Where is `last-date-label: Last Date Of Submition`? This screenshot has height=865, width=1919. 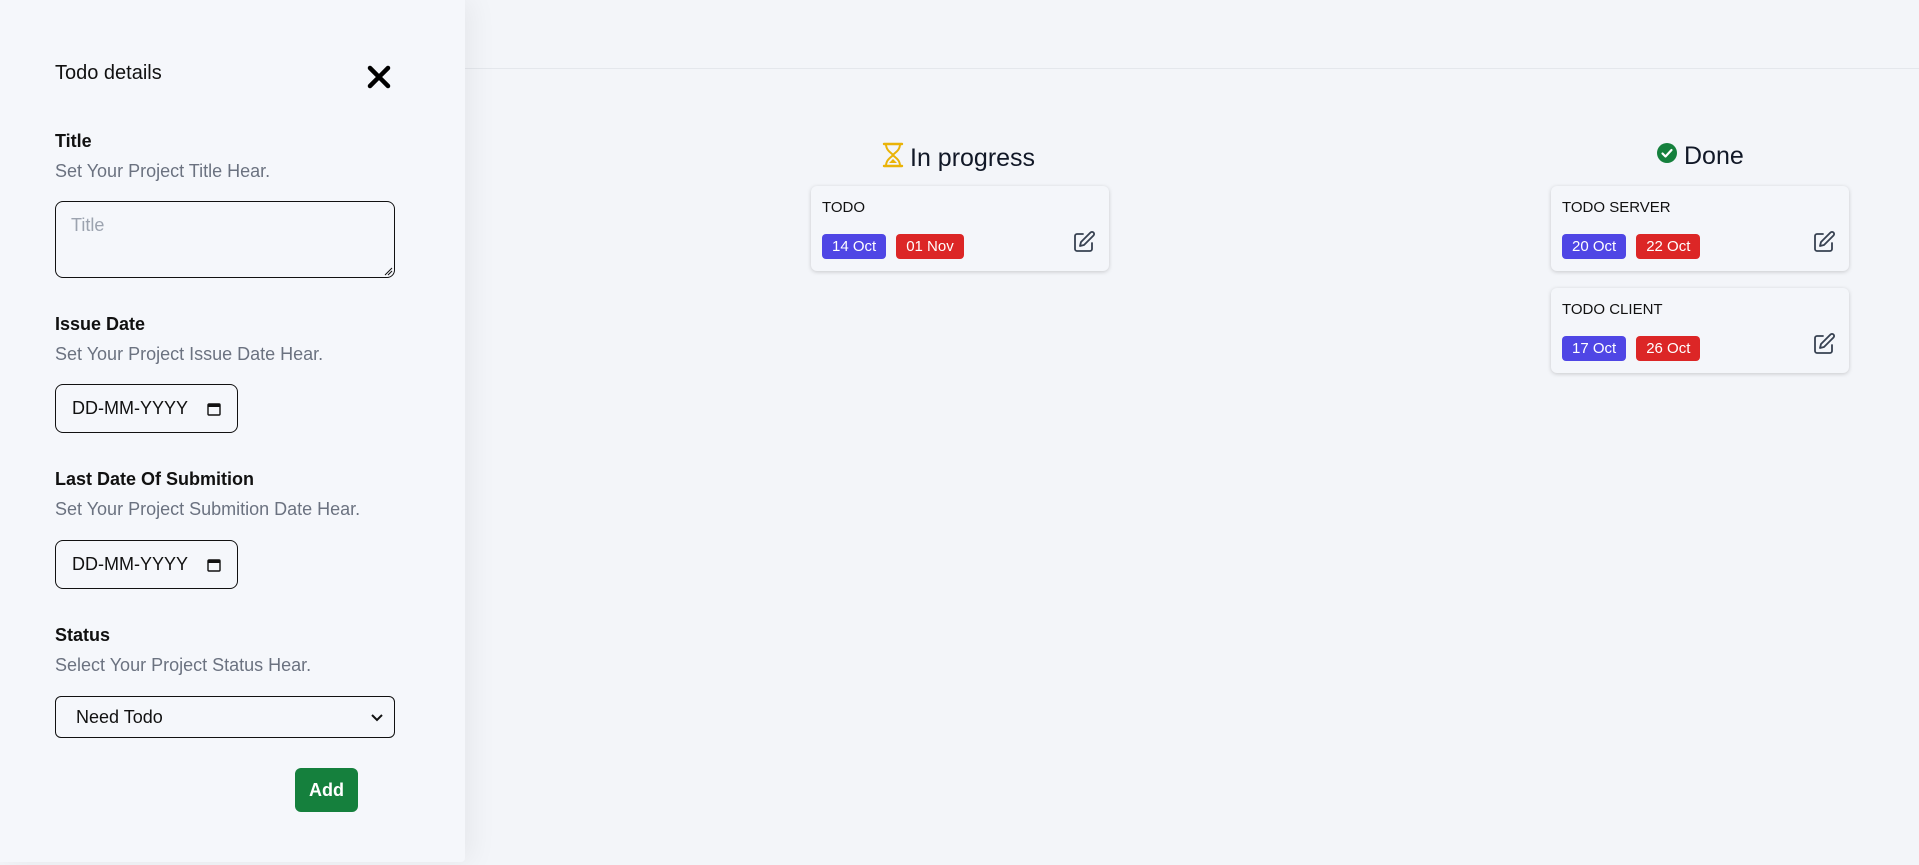 last-date-label: Last Date Of Submition is located at coordinates (155, 479).